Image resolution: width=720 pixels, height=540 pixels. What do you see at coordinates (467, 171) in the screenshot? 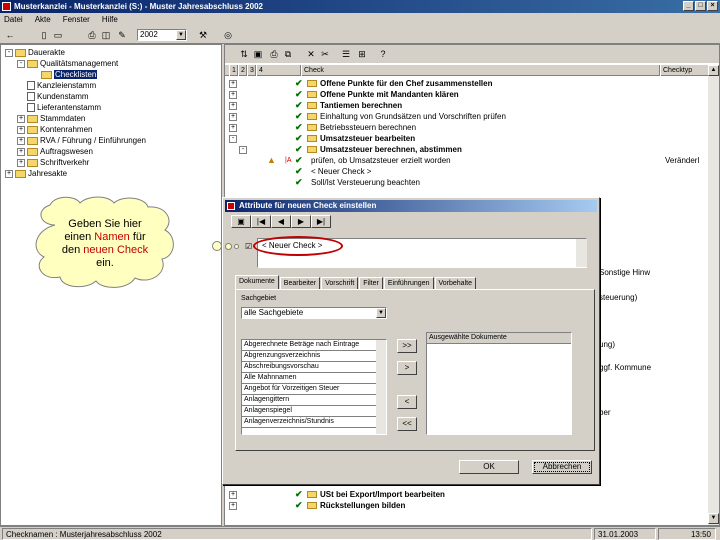
I see `table-row: ✔ < Neuer Check >` at bounding box center [467, 171].